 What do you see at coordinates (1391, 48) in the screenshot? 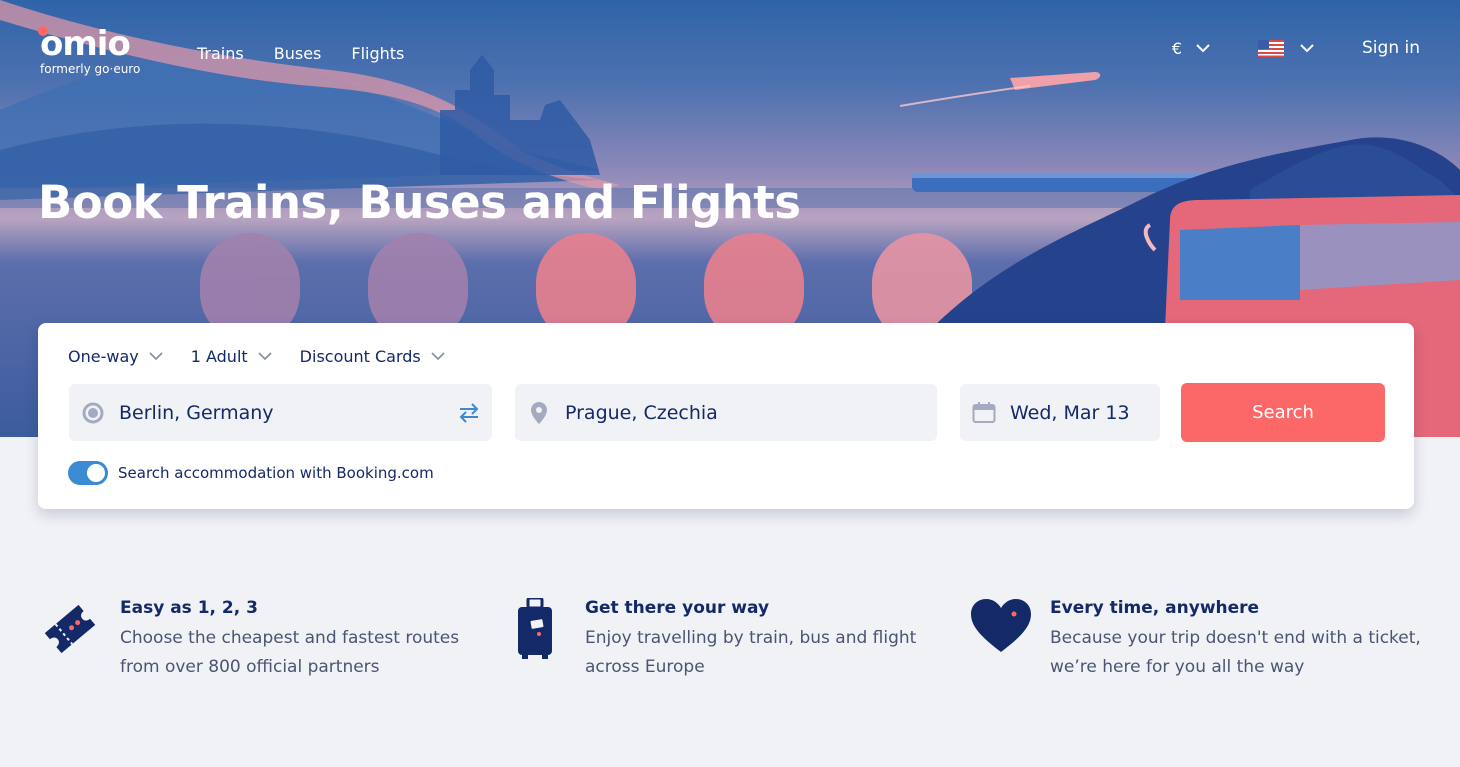
I see `sign-in-link: Sign in` at bounding box center [1391, 48].